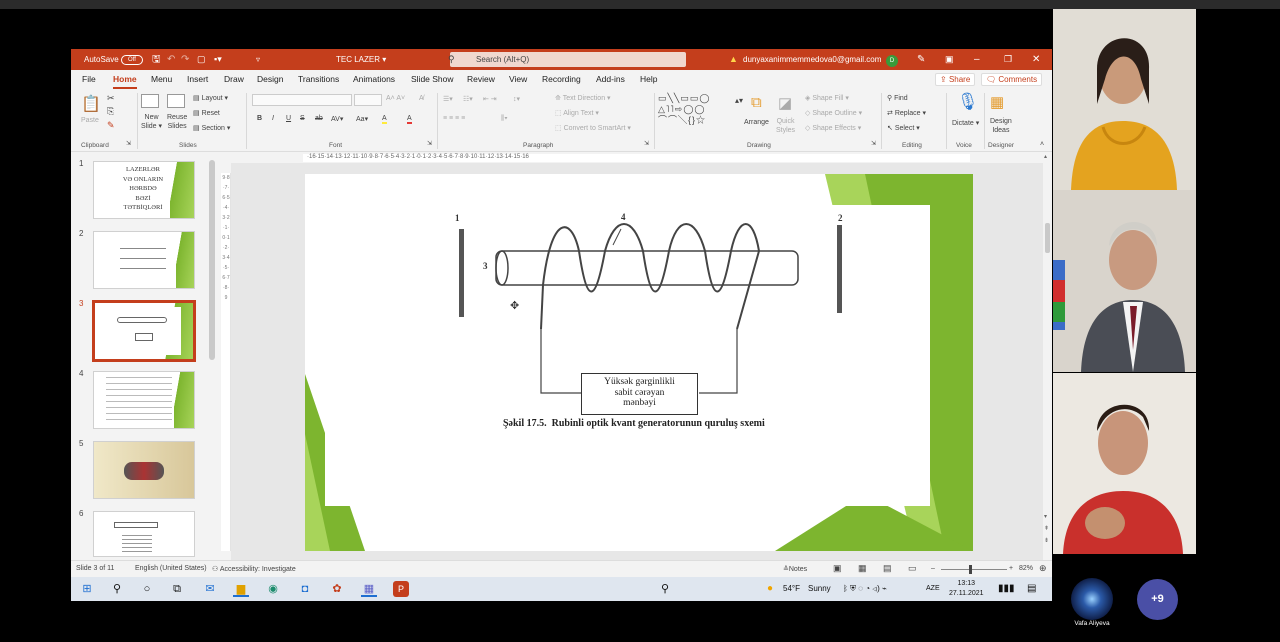  I want to click on minimize-icon: –, so click(977, 59).